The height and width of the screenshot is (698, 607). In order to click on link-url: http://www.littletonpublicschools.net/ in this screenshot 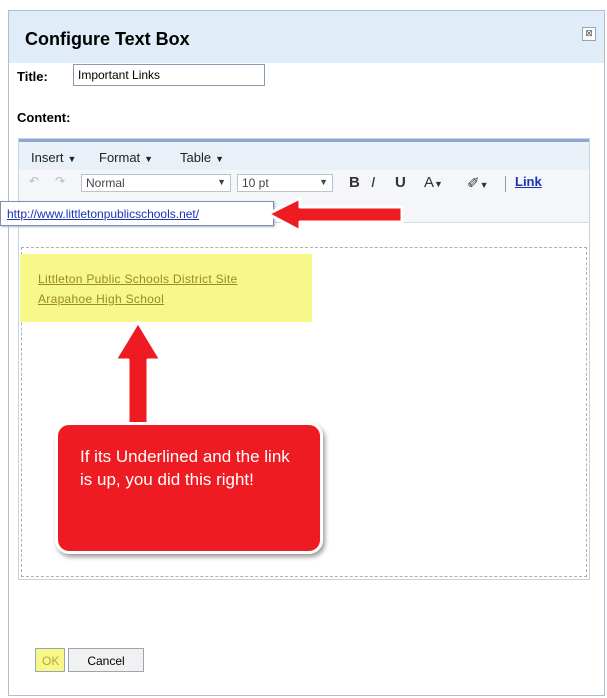, I will do `click(103, 214)`.